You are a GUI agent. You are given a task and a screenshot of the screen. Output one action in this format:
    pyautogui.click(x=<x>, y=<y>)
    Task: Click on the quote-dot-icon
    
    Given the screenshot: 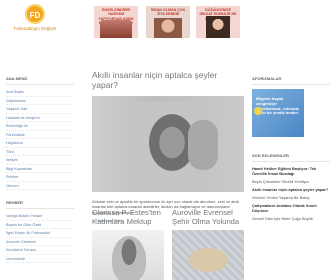 What is the action you would take?
    pyautogui.click(x=258, y=111)
    